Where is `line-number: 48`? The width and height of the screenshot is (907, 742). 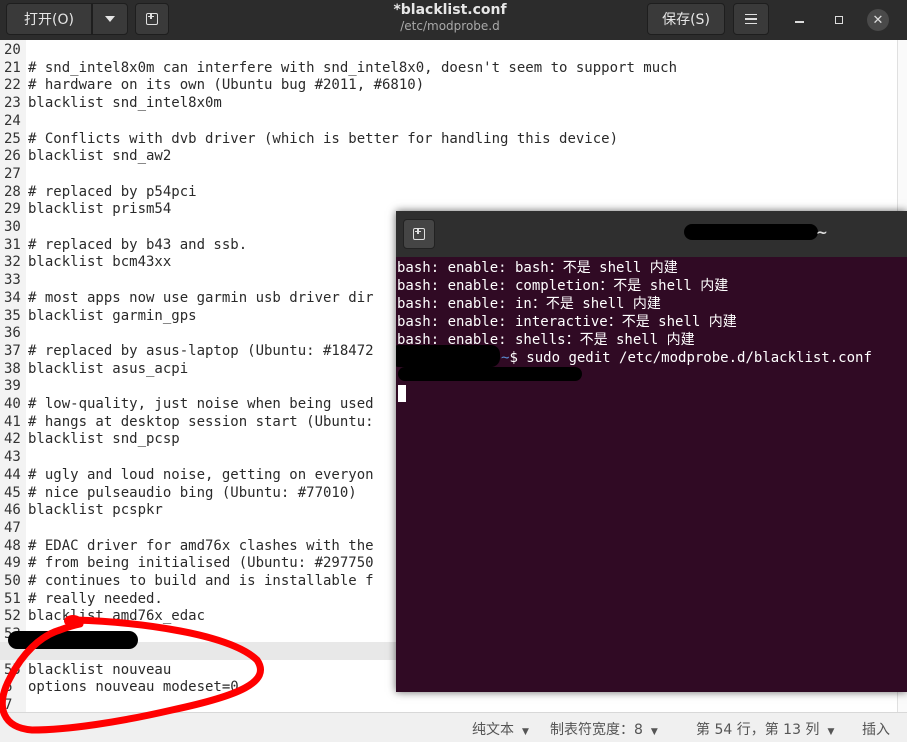
line-number: 48 is located at coordinates (12, 545).